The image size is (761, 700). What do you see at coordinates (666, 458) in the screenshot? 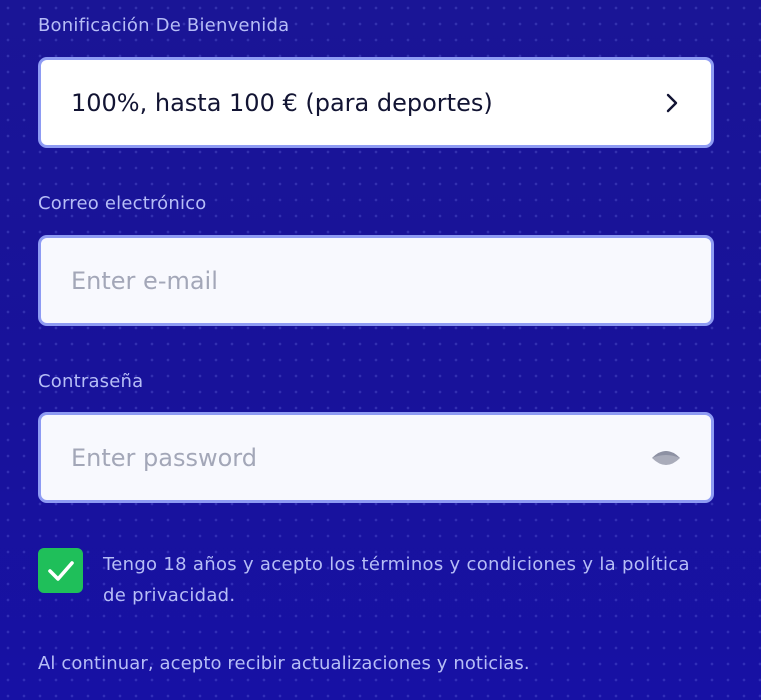
I see `eye-icon` at bounding box center [666, 458].